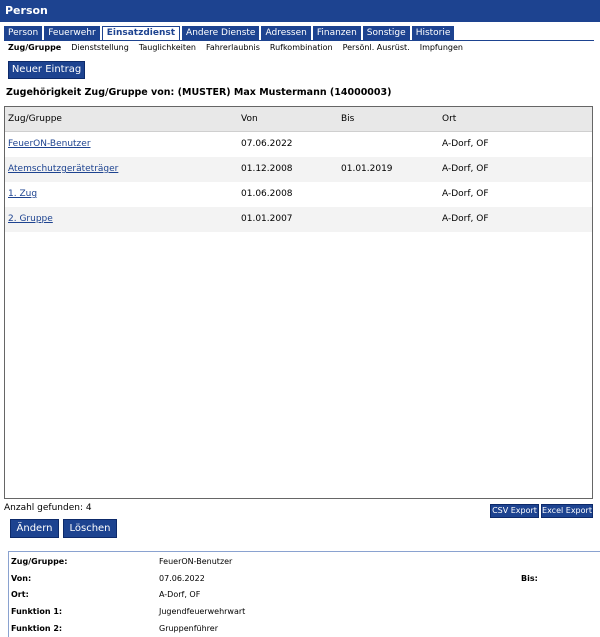 The image size is (600, 637). What do you see at coordinates (221, 33) in the screenshot?
I see `tab-andere-dienste: Andere Dienste` at bounding box center [221, 33].